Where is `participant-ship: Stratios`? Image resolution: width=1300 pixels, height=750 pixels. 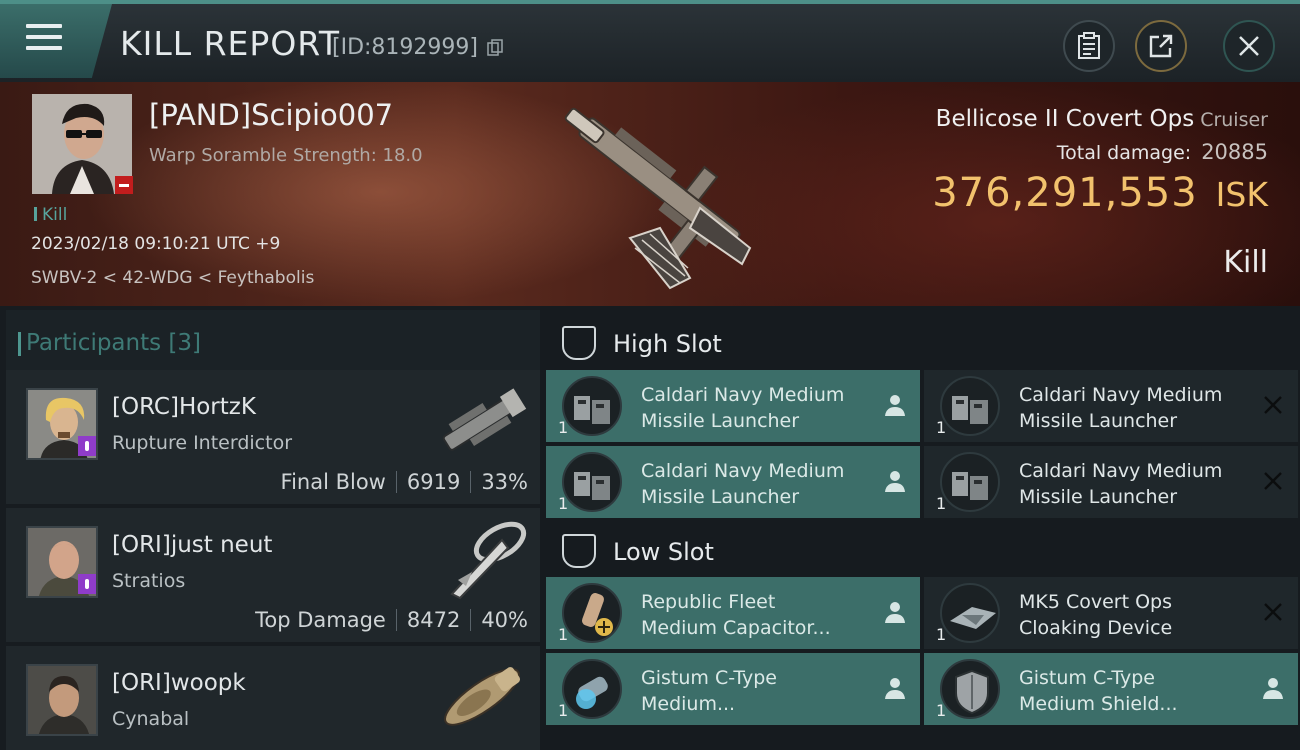
participant-ship: Stratios is located at coordinates (149, 581).